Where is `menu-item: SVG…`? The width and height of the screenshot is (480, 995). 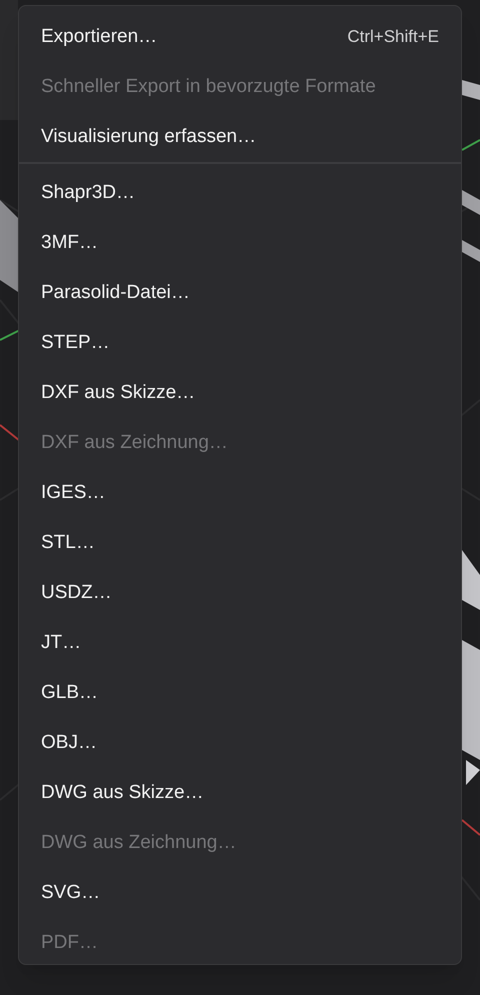
menu-item: SVG… is located at coordinates (240, 893).